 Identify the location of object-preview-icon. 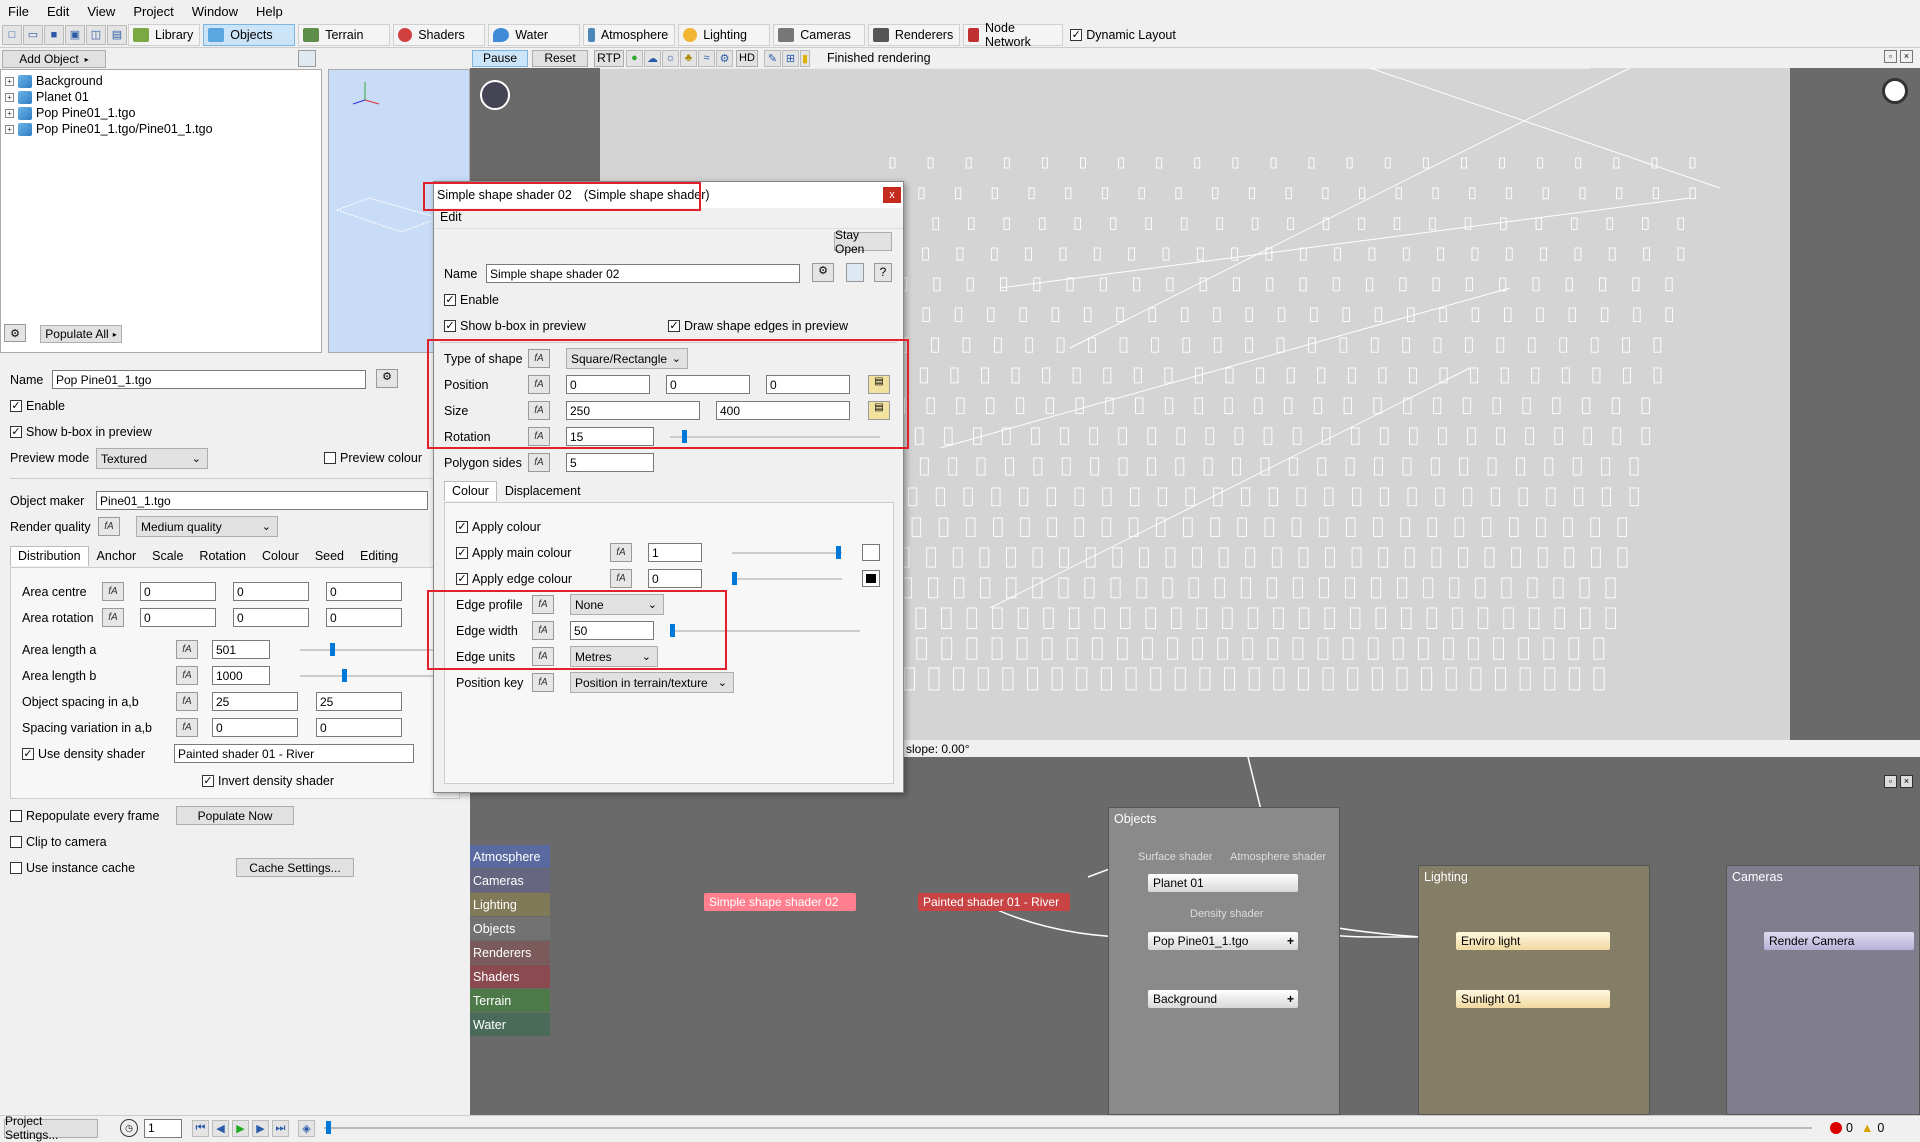
(307, 58).